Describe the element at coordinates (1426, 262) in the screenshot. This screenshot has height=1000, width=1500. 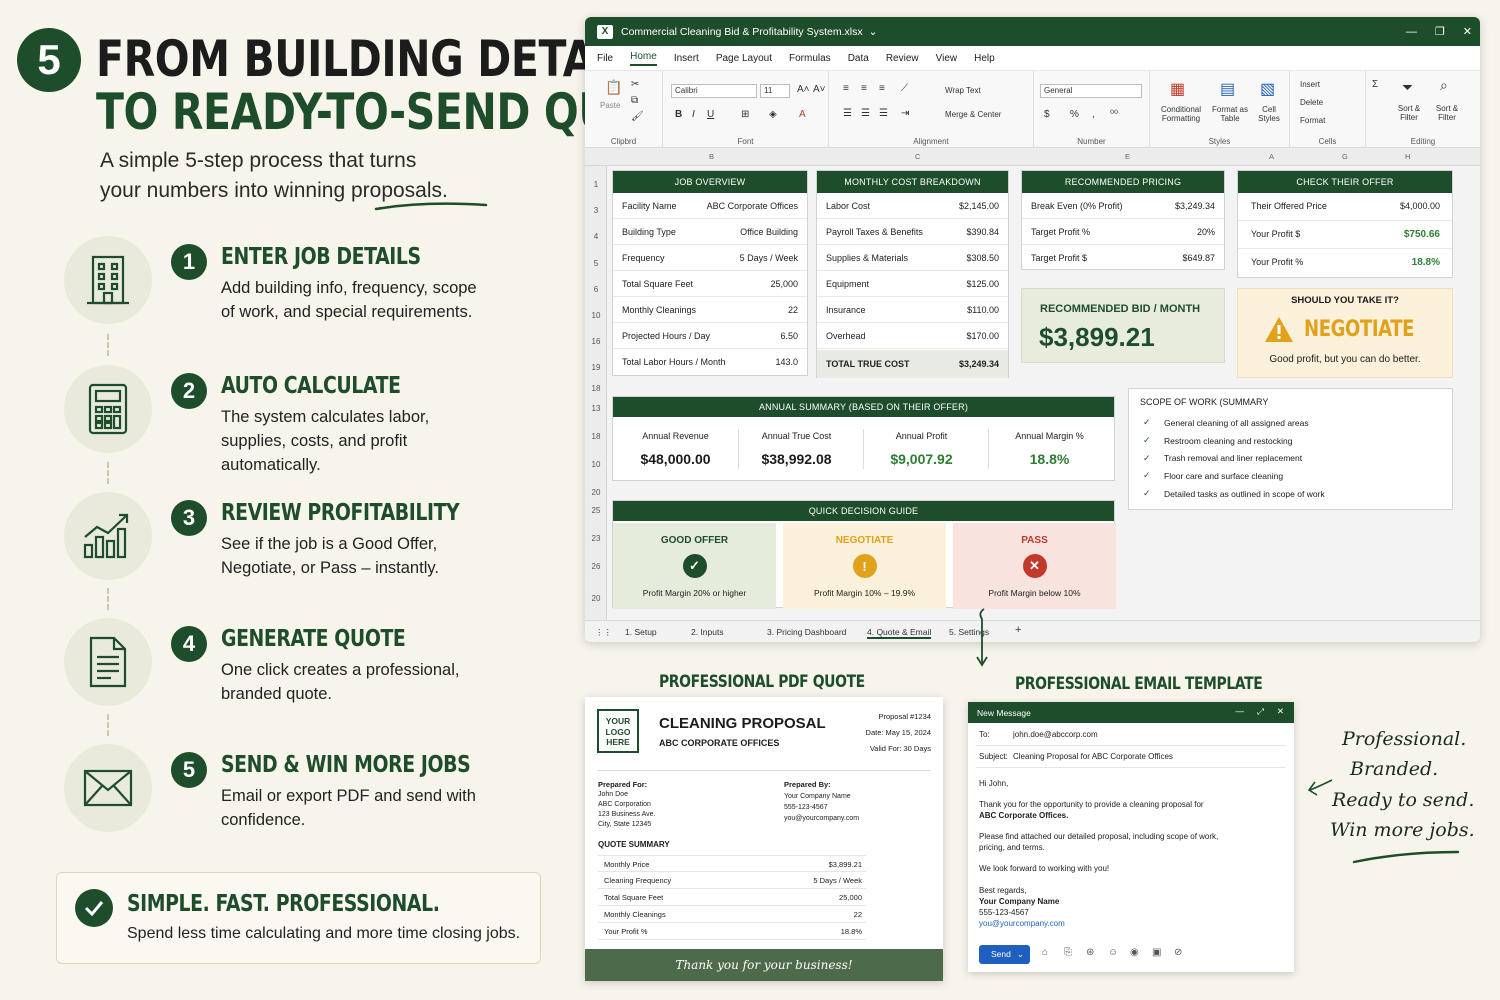
I see `row-value: 18.8%` at that location.